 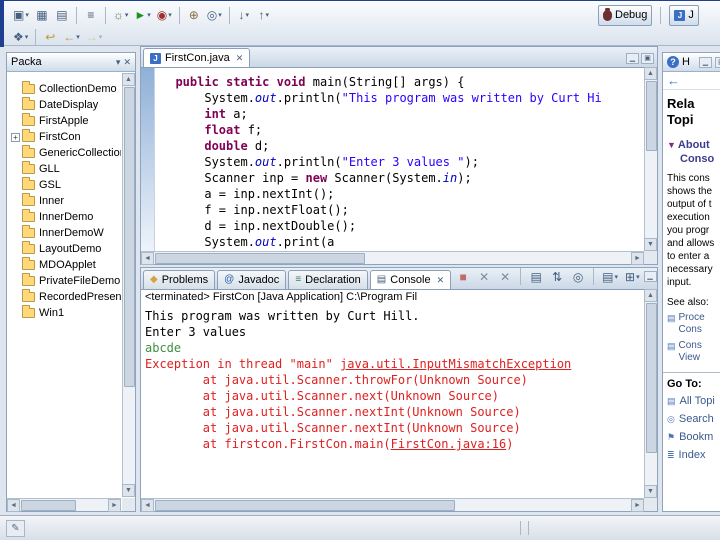 What do you see at coordinates (214, 15) in the screenshot?
I see `search-button: ◎ ▾` at bounding box center [214, 15].